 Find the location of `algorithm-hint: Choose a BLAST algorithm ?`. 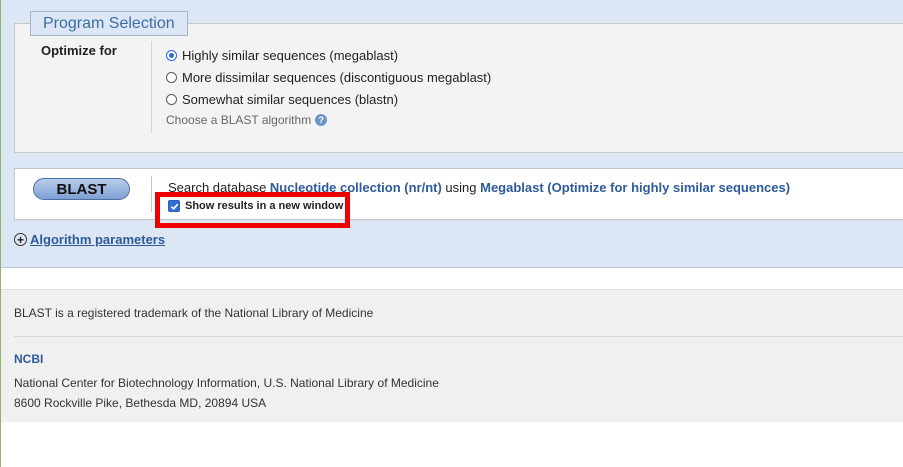

algorithm-hint: Choose a BLAST algorithm ? is located at coordinates (247, 120).